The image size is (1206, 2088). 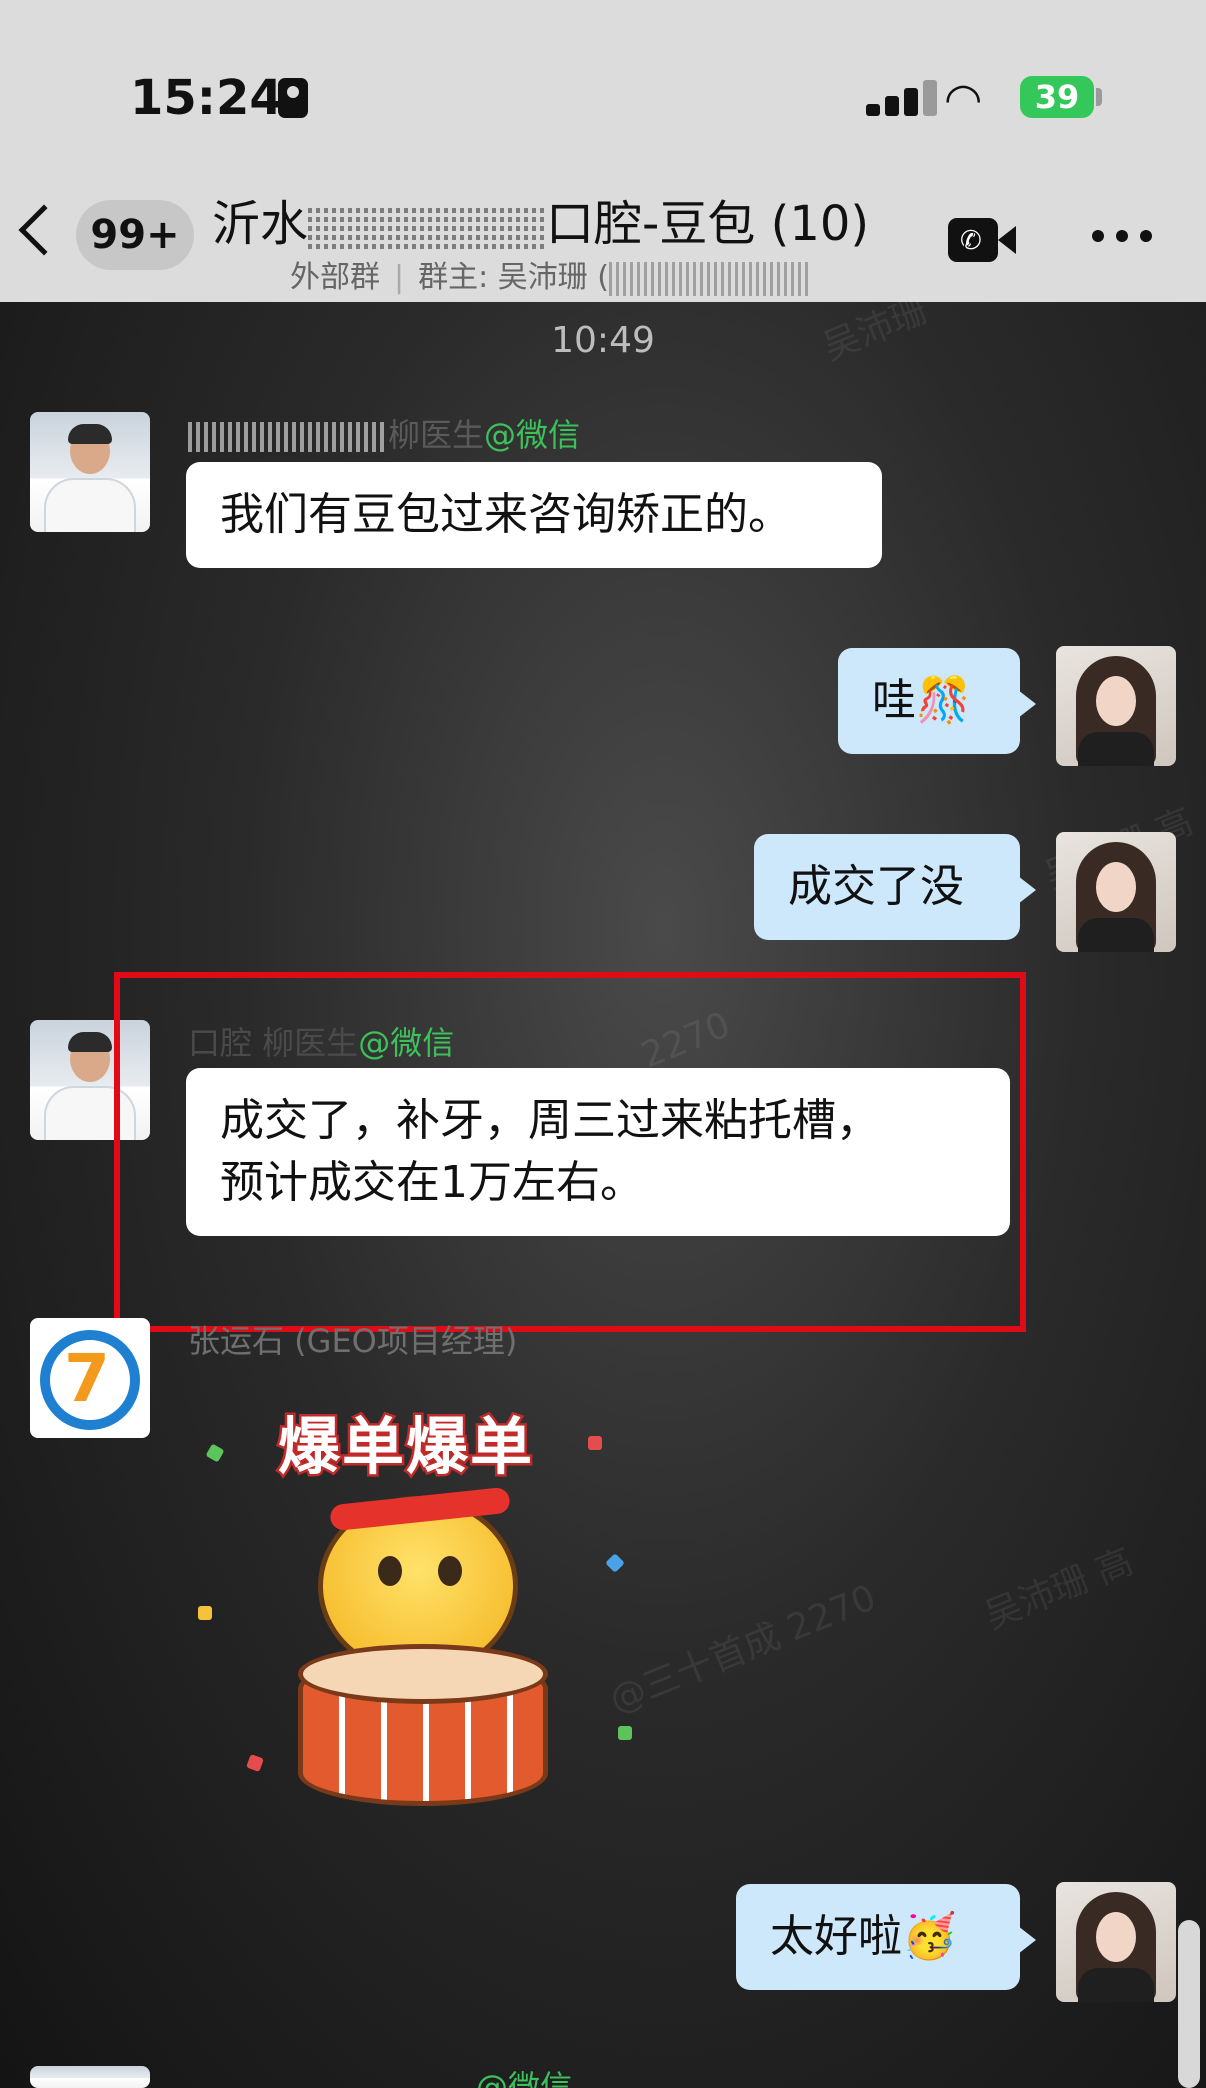 I want to click on redacted-sender, so click(x=288, y=437).